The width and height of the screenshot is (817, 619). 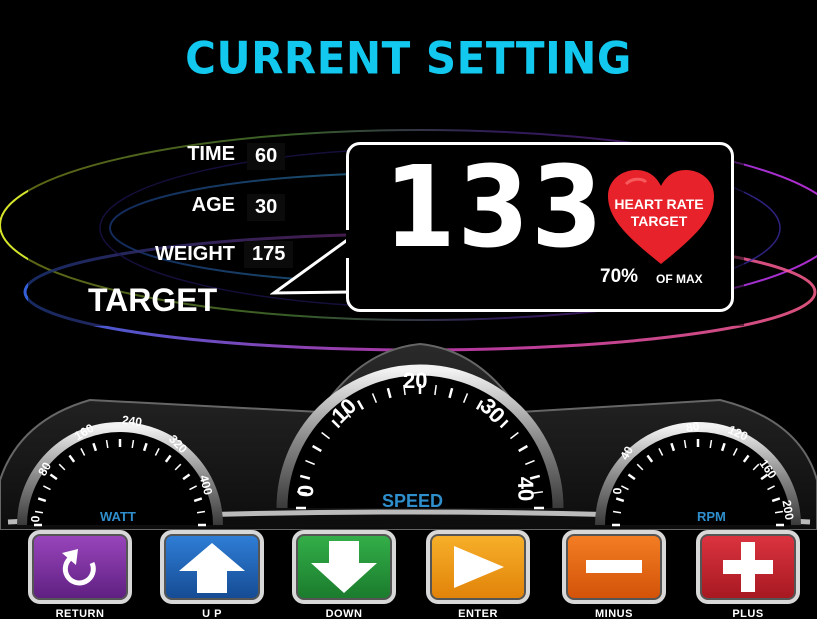 I want to click on arrow-up-icon, so click(x=212, y=568).